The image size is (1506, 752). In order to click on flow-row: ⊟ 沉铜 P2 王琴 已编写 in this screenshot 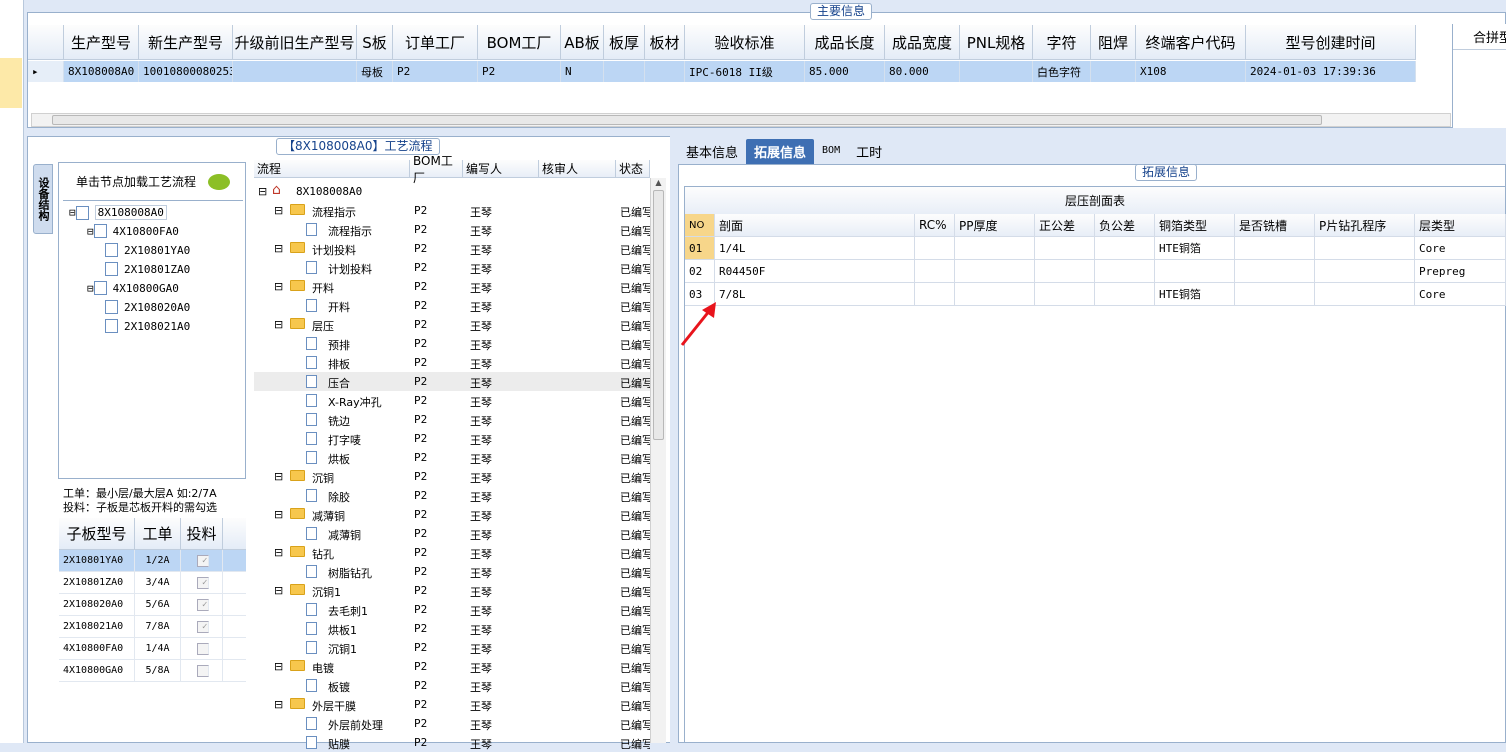, I will do `click(452, 476)`.